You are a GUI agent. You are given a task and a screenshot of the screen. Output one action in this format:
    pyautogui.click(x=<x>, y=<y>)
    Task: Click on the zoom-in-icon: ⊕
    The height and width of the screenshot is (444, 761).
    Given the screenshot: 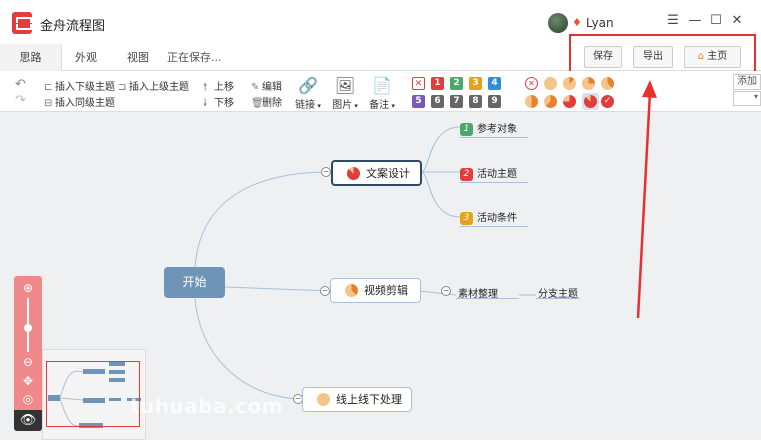 What is the action you would take?
    pyautogui.click(x=28, y=288)
    